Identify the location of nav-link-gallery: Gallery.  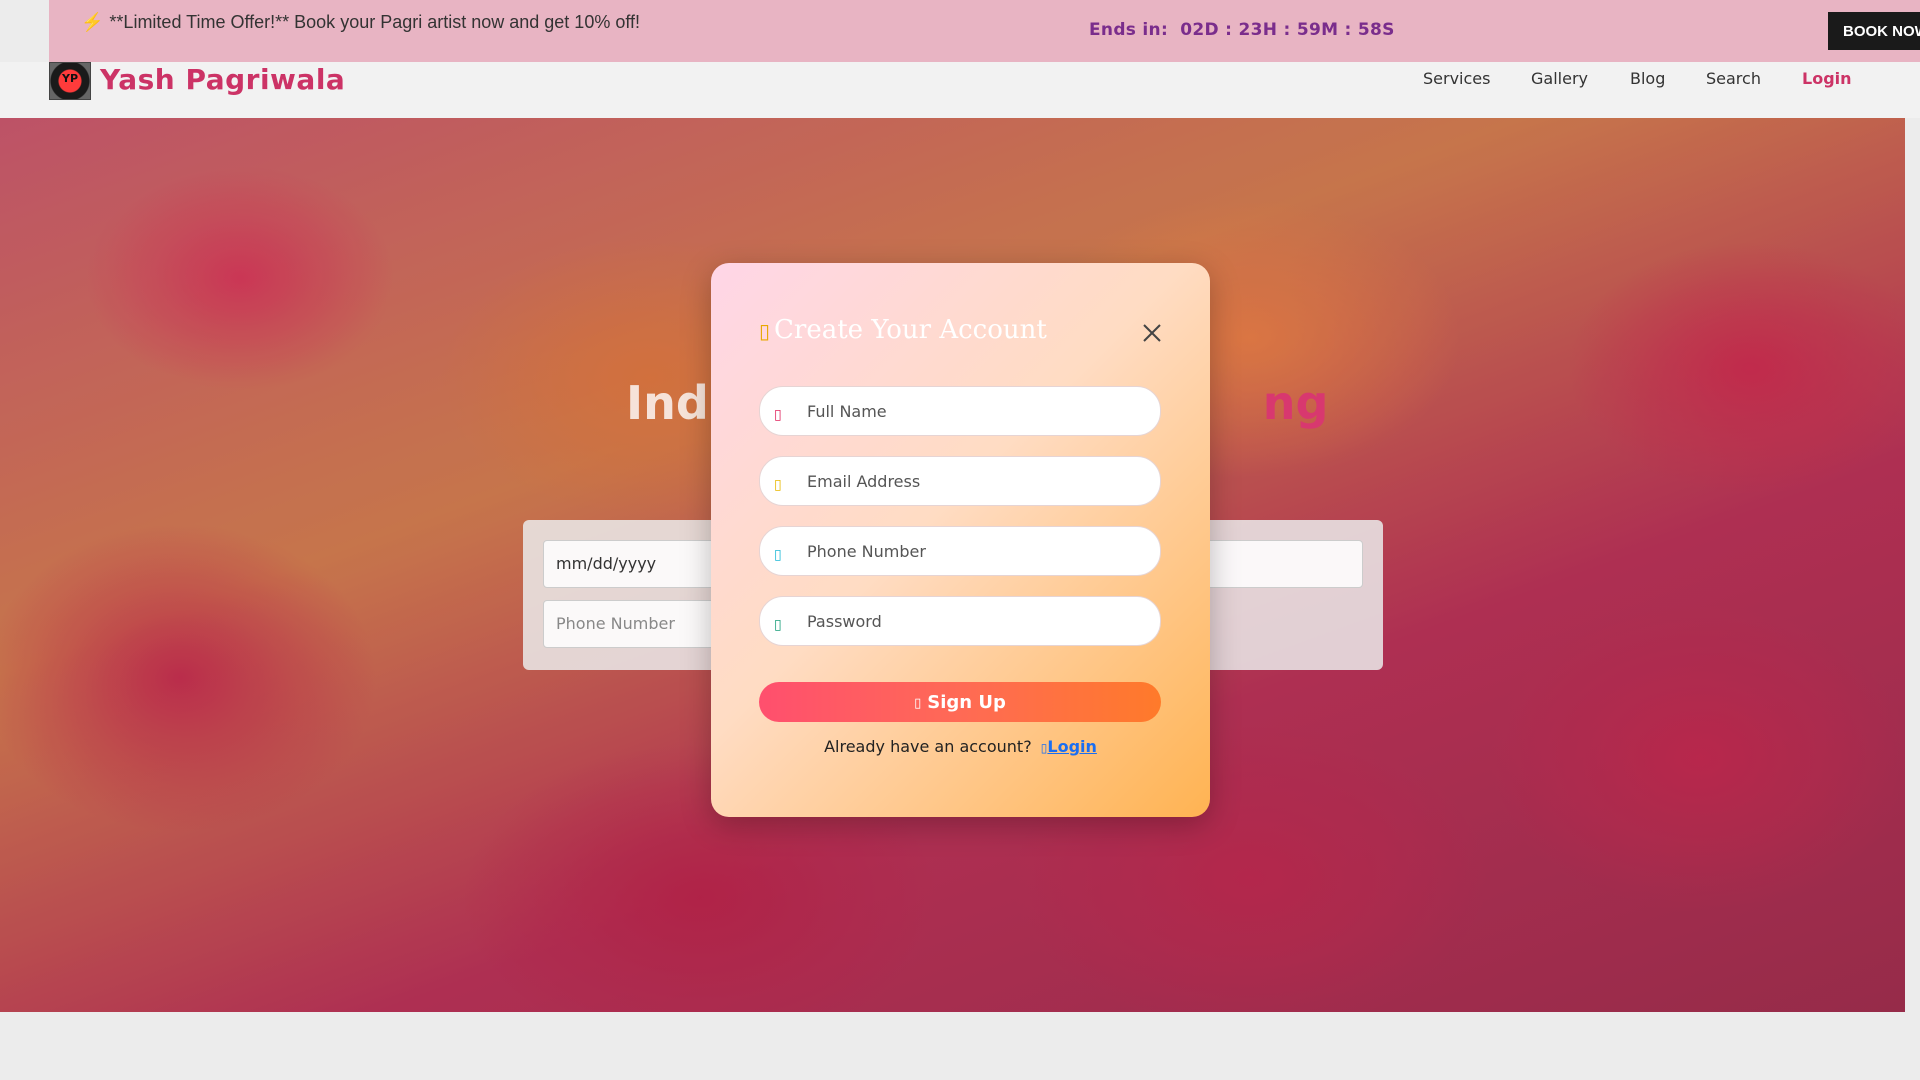
(1559, 78).